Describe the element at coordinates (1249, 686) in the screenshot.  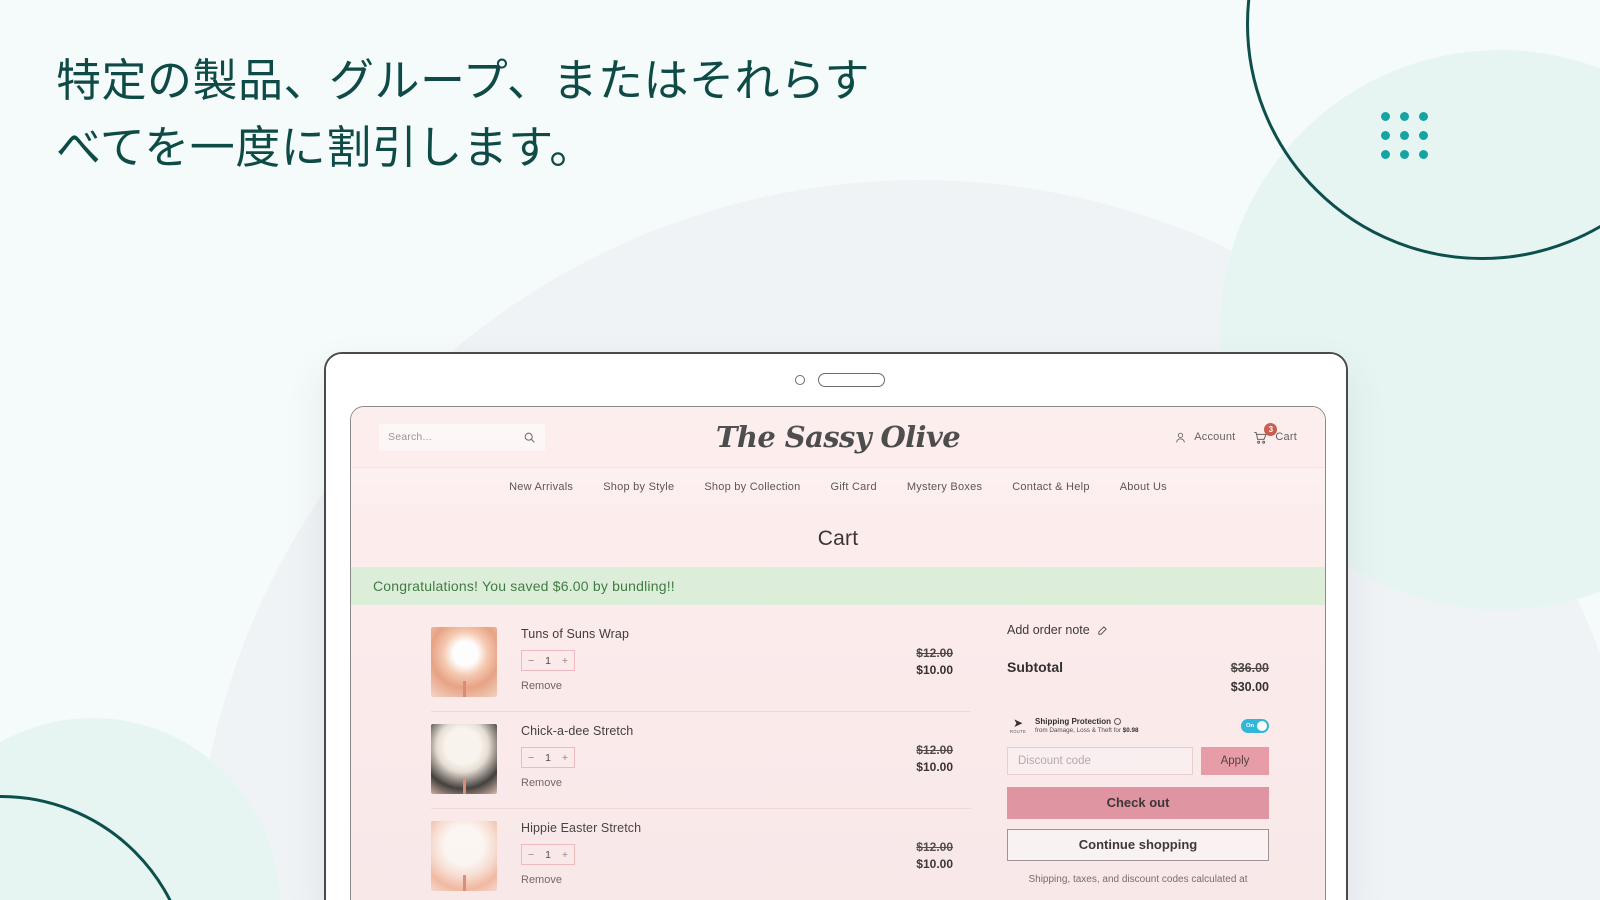
I see `subtotal-discounted: $30.00` at that location.